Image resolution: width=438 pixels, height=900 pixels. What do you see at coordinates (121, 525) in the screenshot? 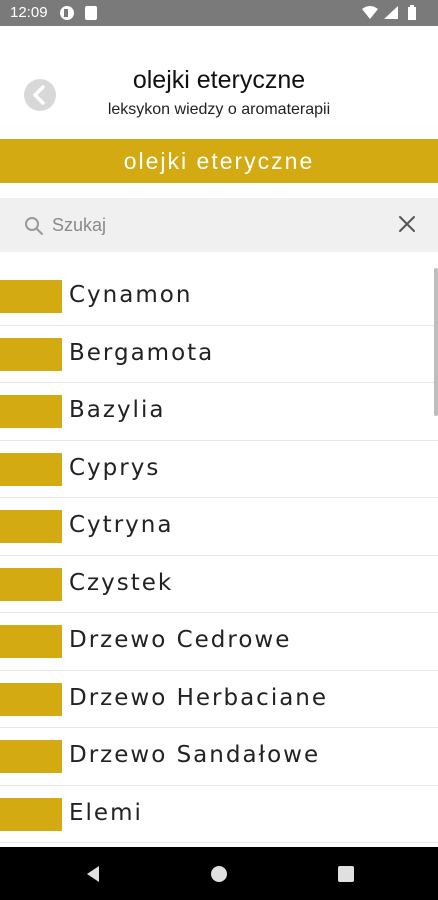
I see `list-item-label: Cytryna` at bounding box center [121, 525].